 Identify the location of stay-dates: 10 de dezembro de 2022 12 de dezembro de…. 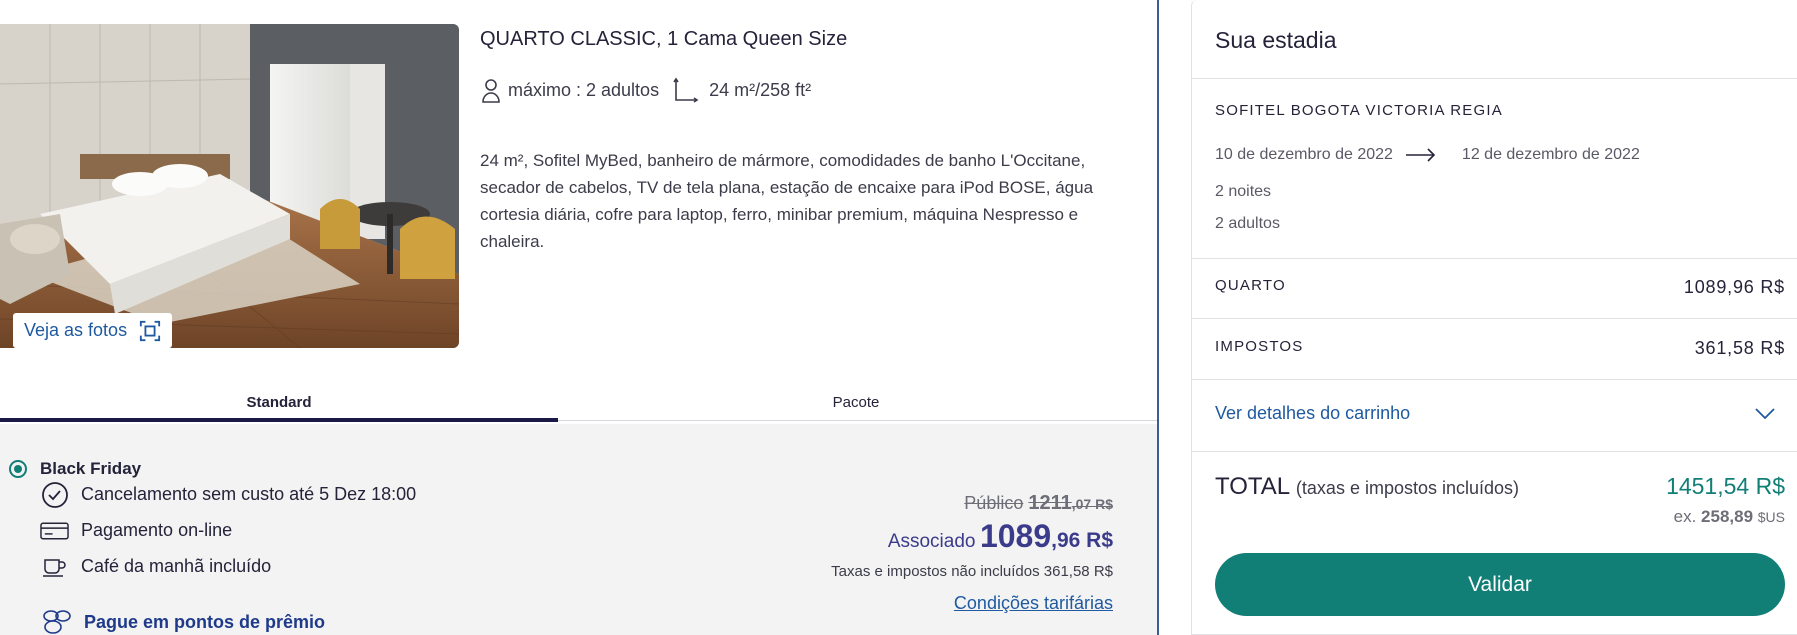
(1427, 155).